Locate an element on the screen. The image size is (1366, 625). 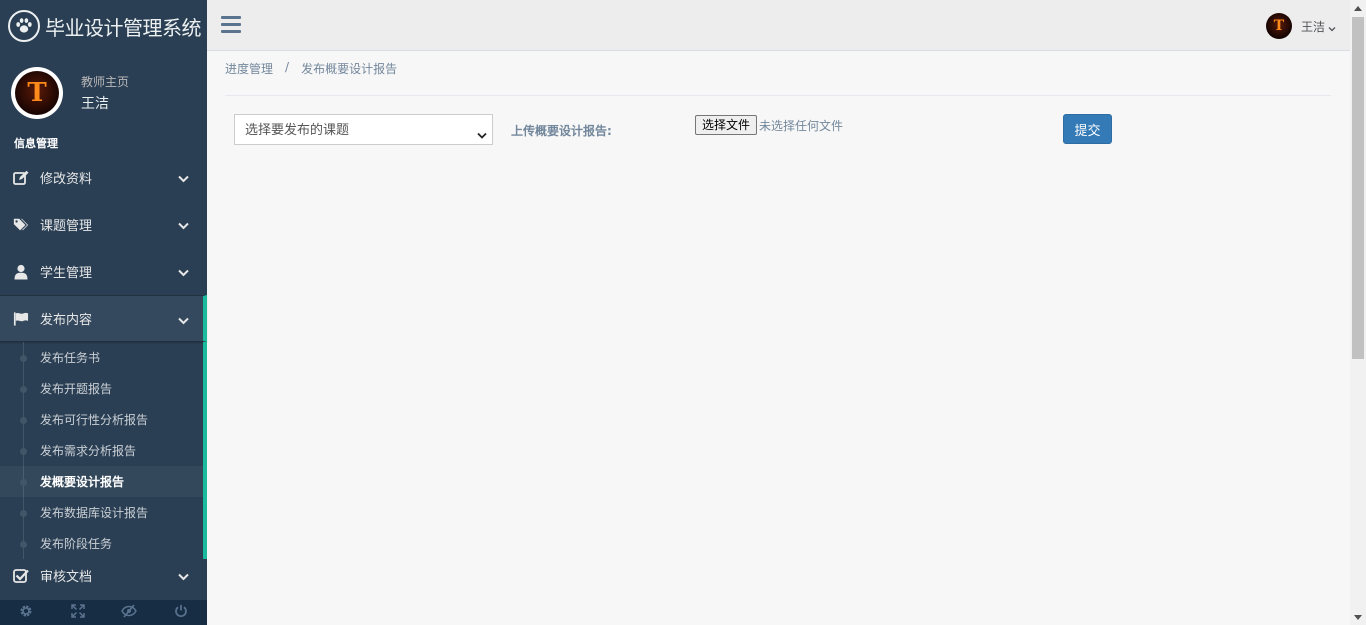
topic-select-wrapper: 选择要发布的课题 is located at coordinates (363, 129).